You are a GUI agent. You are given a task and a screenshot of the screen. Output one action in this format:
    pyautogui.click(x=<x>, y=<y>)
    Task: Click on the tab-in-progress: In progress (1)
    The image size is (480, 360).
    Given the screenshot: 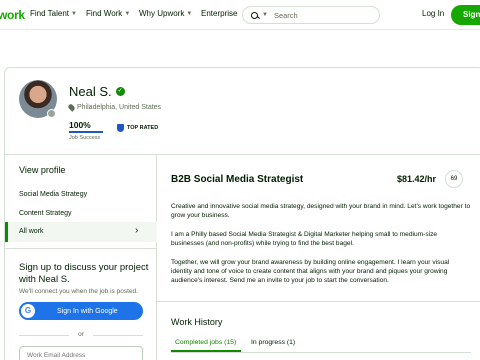 What is the action you would take?
    pyautogui.click(x=273, y=342)
    